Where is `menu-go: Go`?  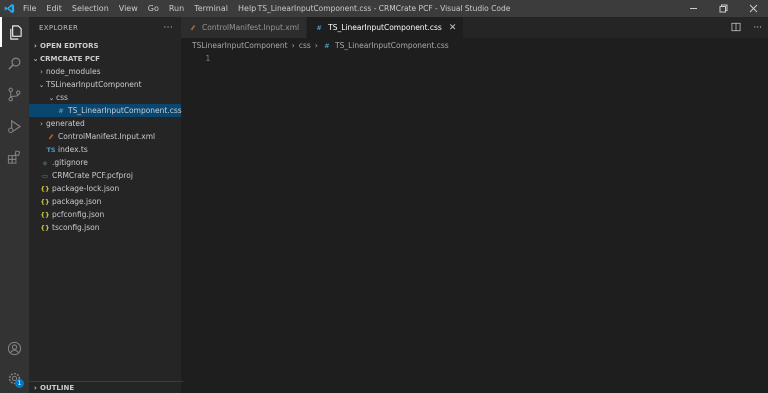 menu-go: Go is located at coordinates (153, 8).